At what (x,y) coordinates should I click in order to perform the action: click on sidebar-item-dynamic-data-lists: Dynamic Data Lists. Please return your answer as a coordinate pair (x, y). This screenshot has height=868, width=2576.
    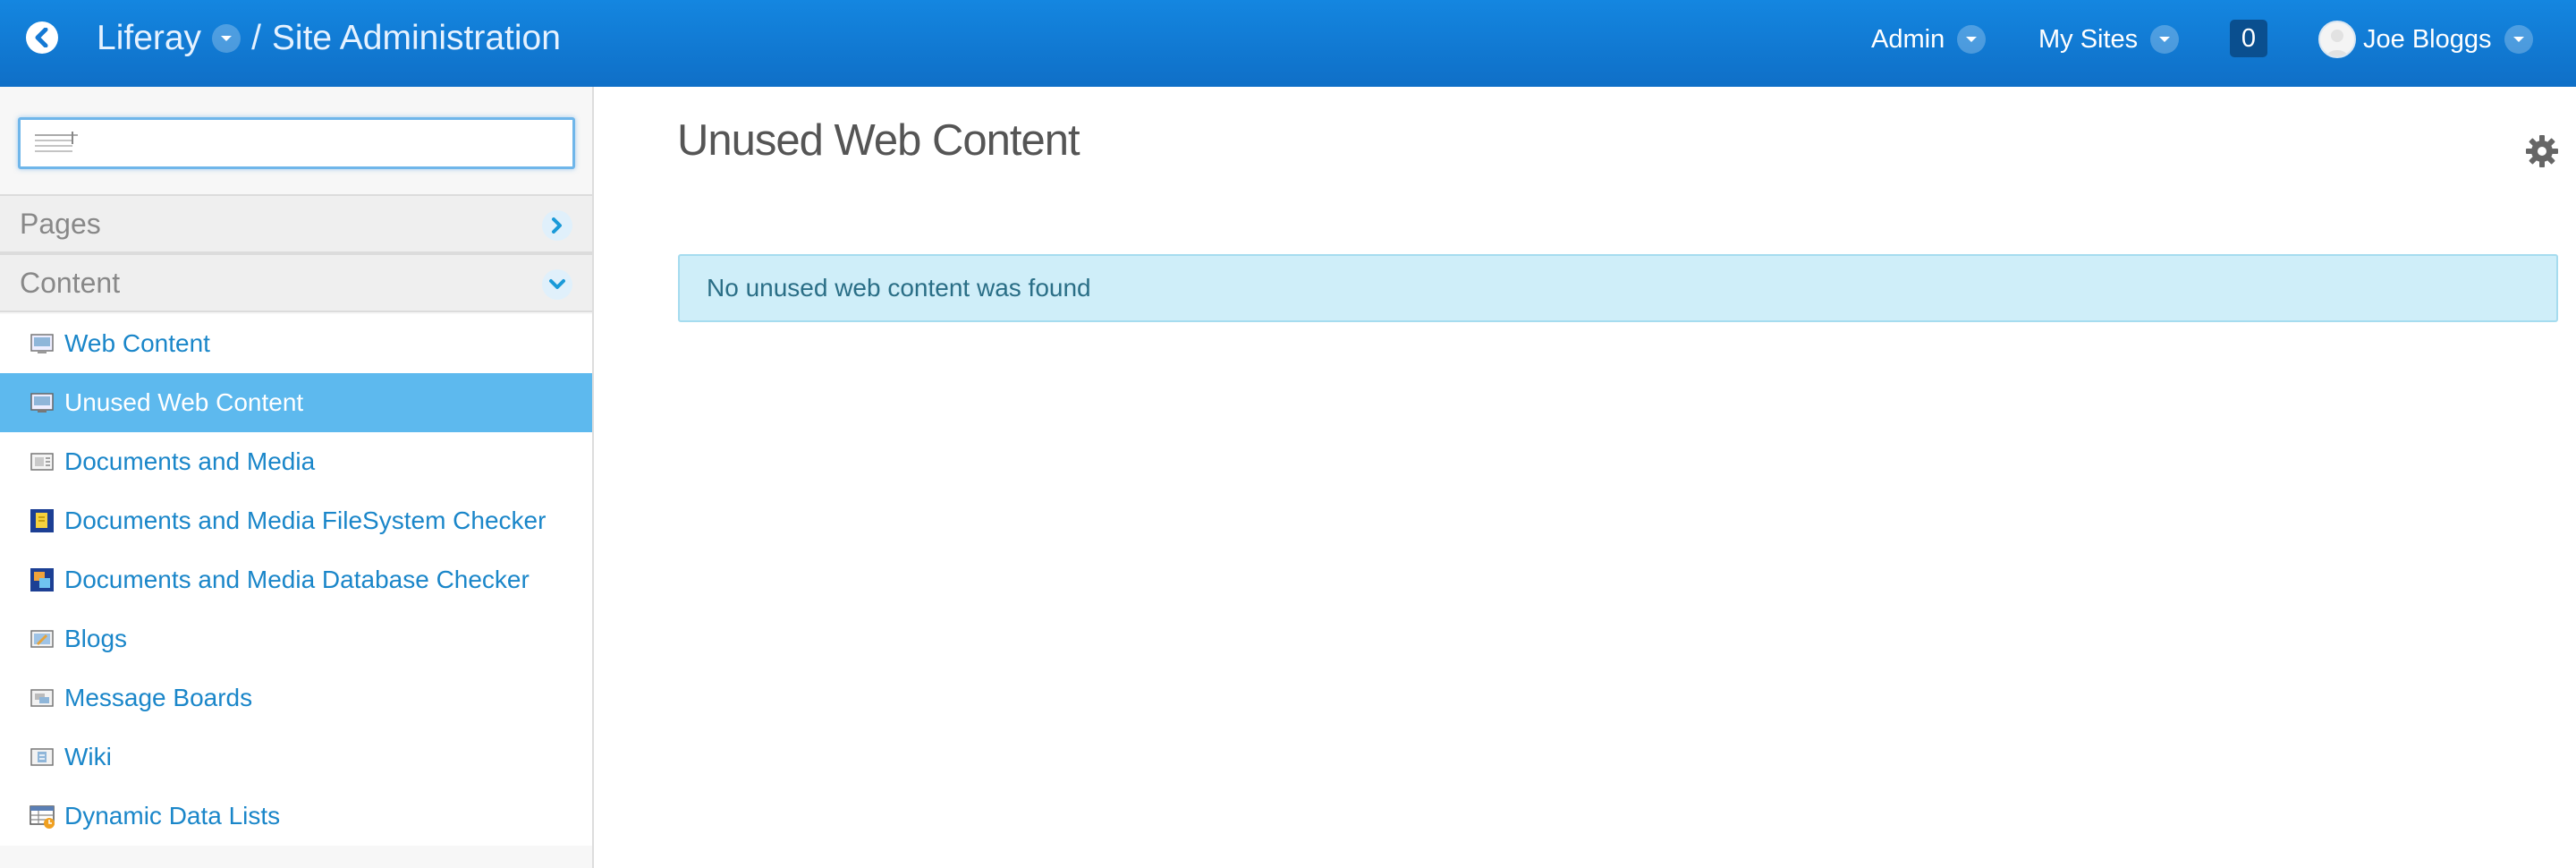
    Looking at the image, I should click on (296, 816).